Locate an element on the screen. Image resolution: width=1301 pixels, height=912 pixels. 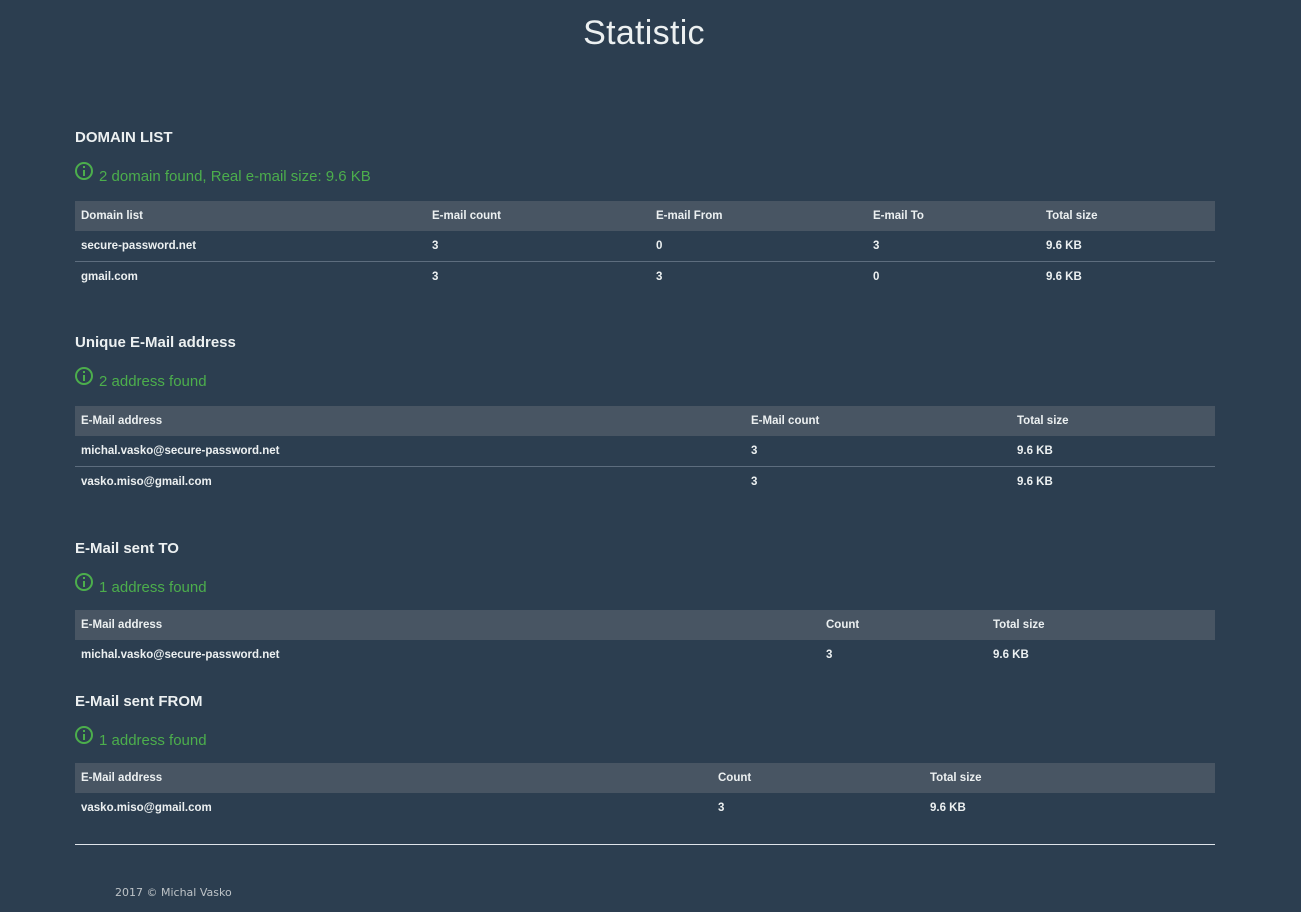
domain-cell: gmail.com is located at coordinates (250, 276).